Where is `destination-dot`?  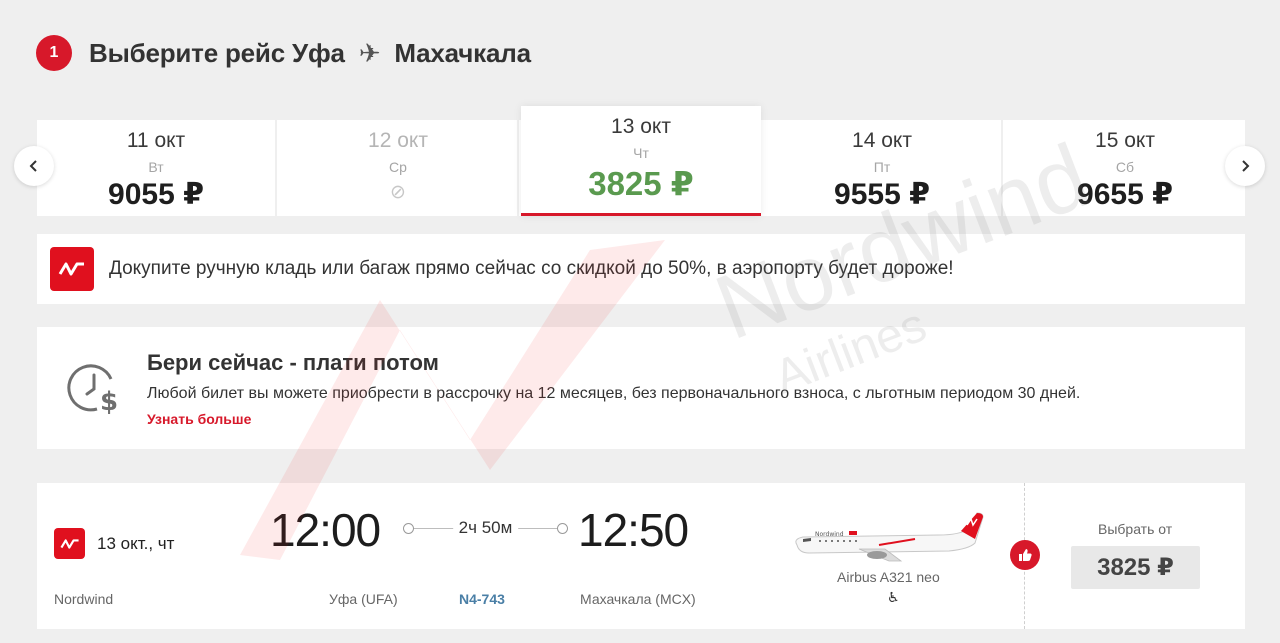
destination-dot is located at coordinates (562, 528).